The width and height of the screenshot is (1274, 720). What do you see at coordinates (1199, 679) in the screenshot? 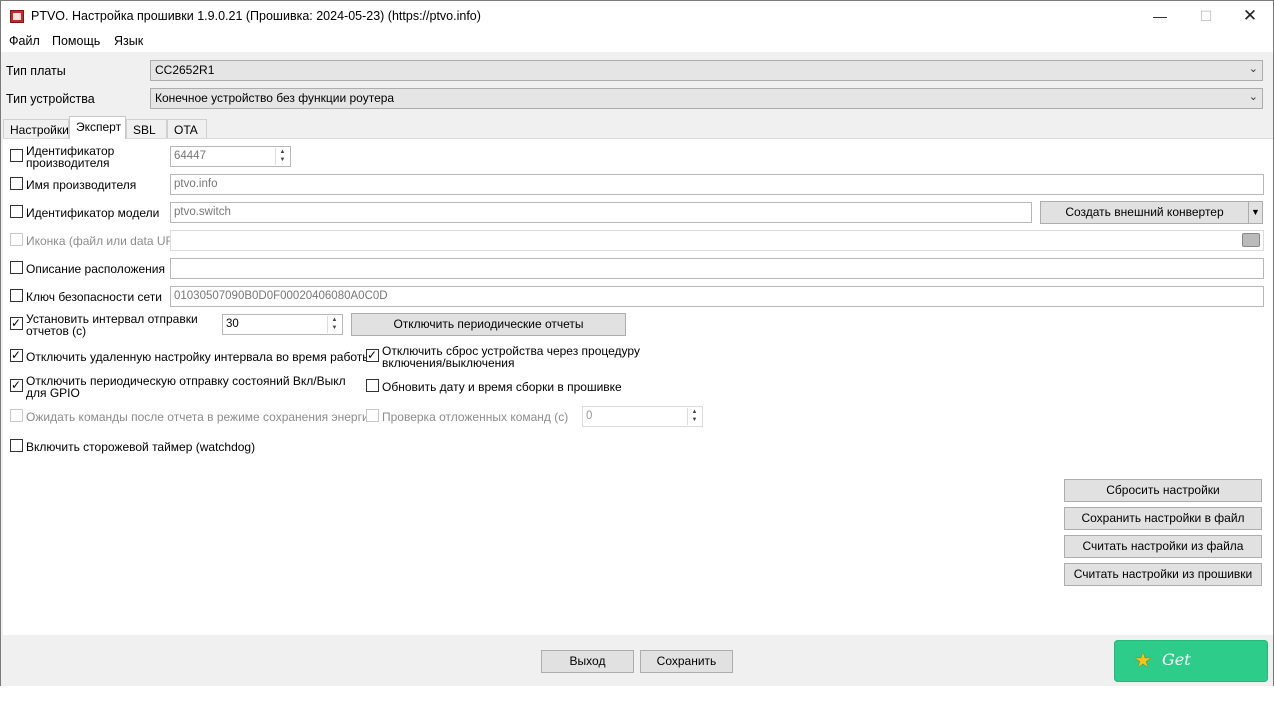
I see `get-premium-label: Get Premium` at bounding box center [1199, 679].